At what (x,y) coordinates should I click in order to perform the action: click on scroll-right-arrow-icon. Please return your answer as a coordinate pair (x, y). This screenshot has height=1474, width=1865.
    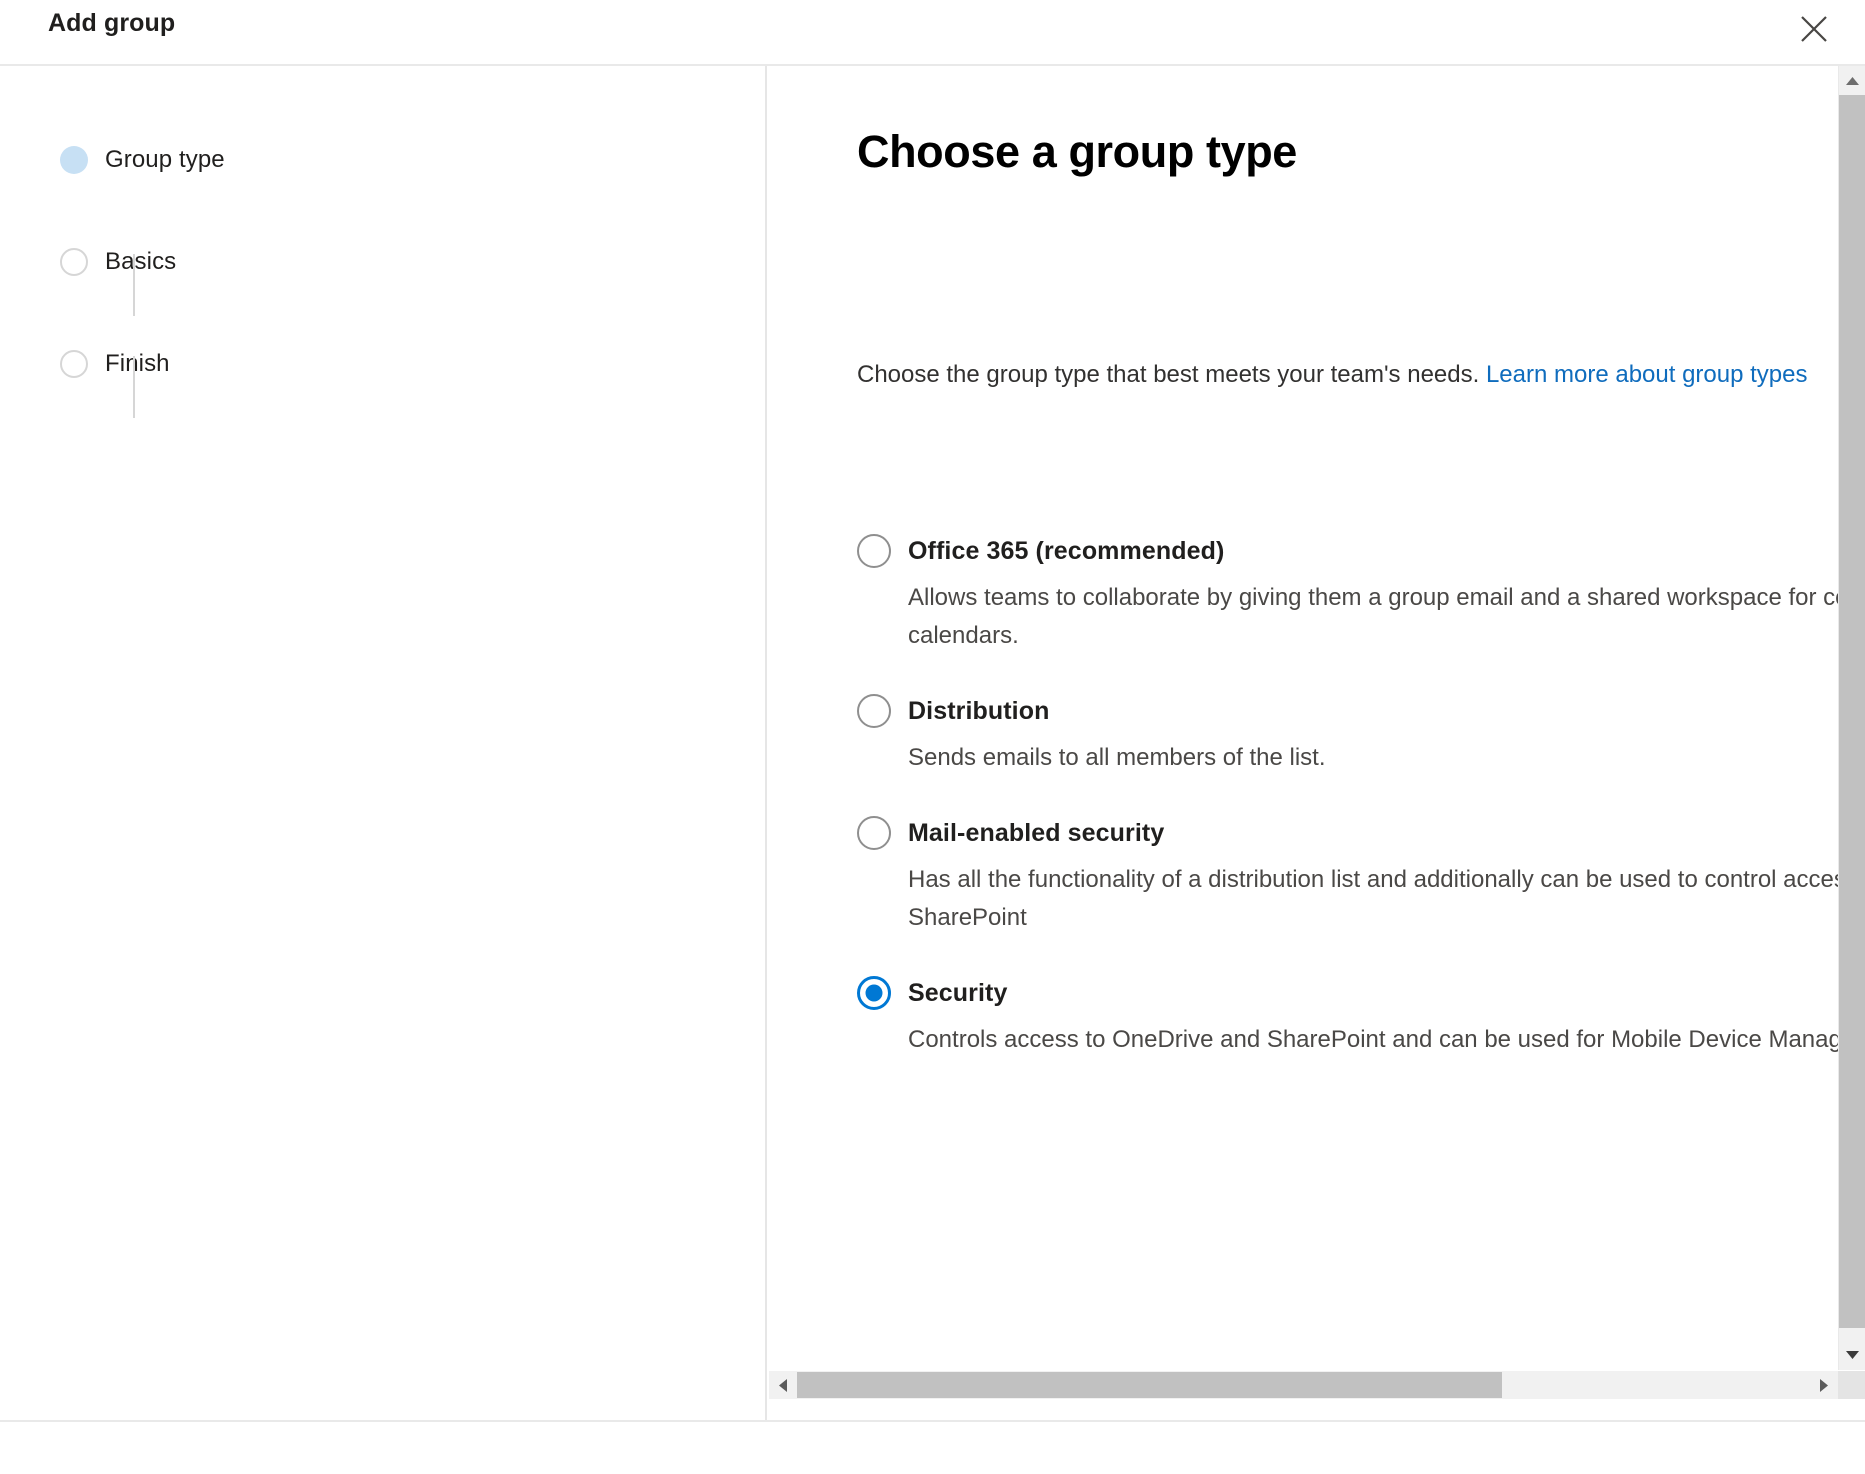
    Looking at the image, I should click on (1824, 1385).